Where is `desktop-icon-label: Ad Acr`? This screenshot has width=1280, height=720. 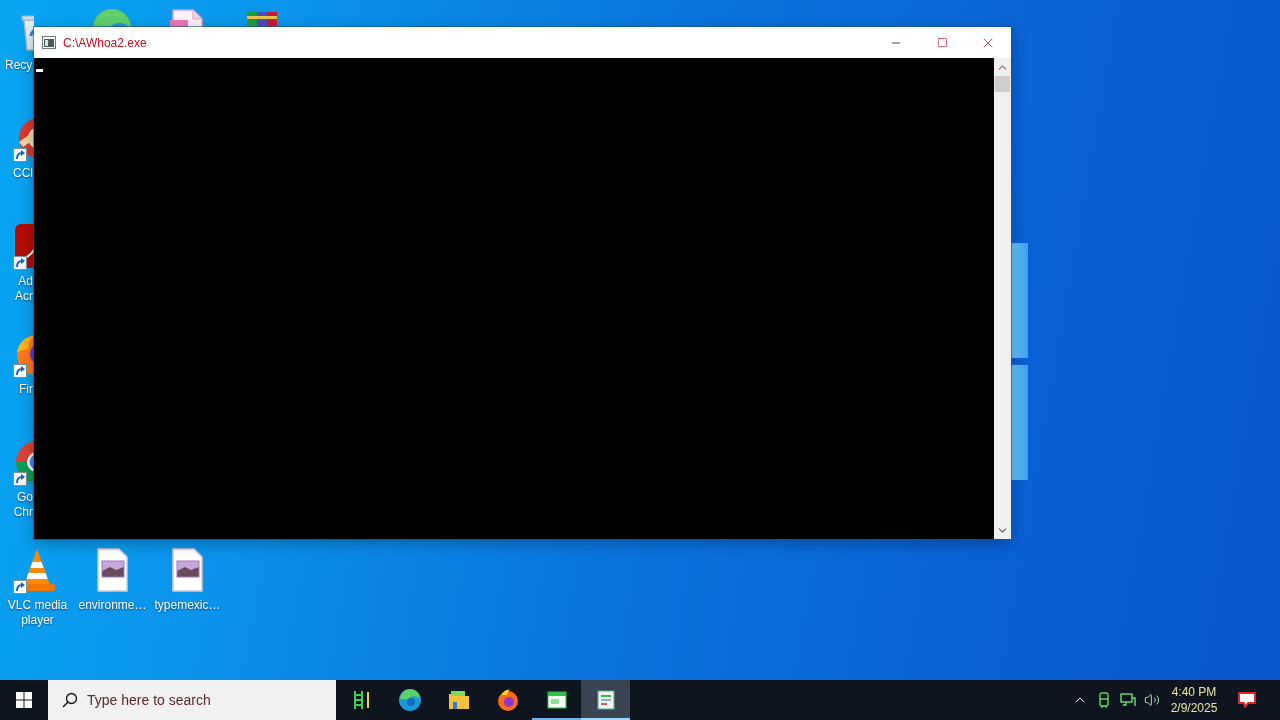 desktop-icon-label: Ad Acr is located at coordinates (24, 289).